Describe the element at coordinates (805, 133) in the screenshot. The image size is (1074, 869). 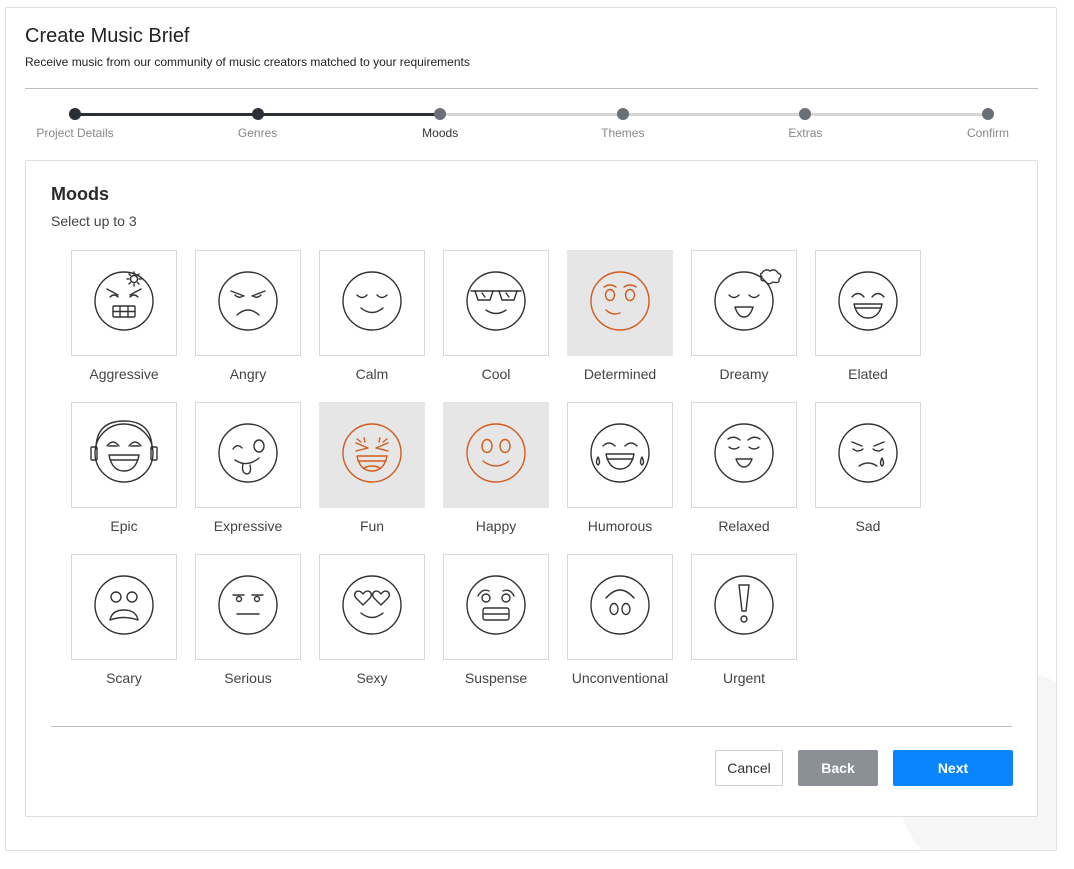
I see `step-label: Extras` at that location.